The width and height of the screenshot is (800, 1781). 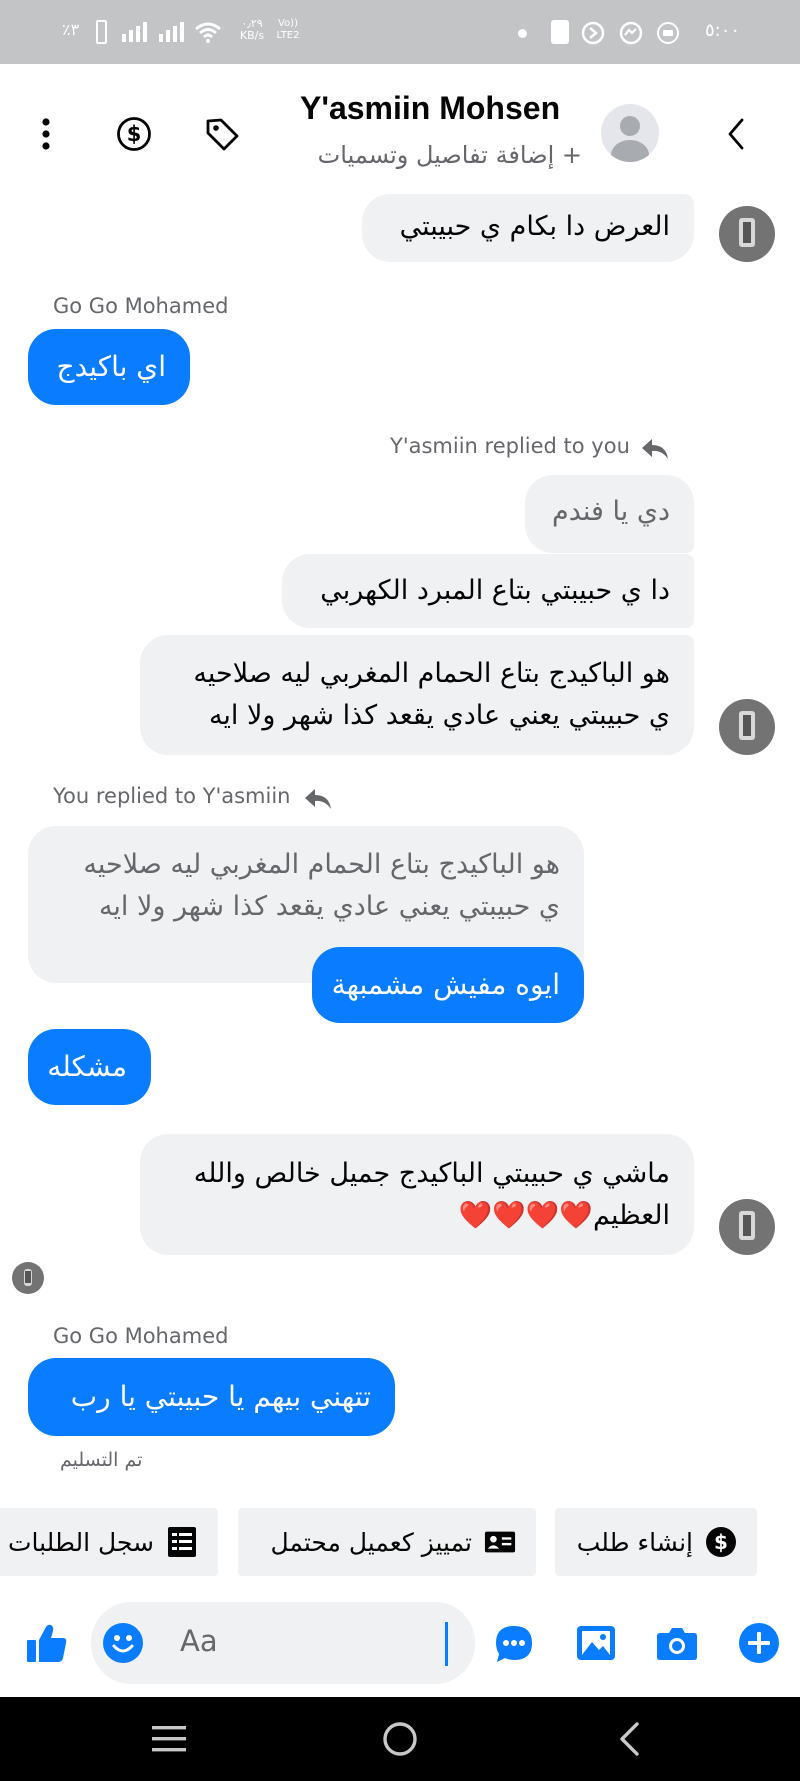 What do you see at coordinates (528, 228) in the screenshot?
I see `message-bubble-incoming: العرض دا بكام ي حبيبتي` at bounding box center [528, 228].